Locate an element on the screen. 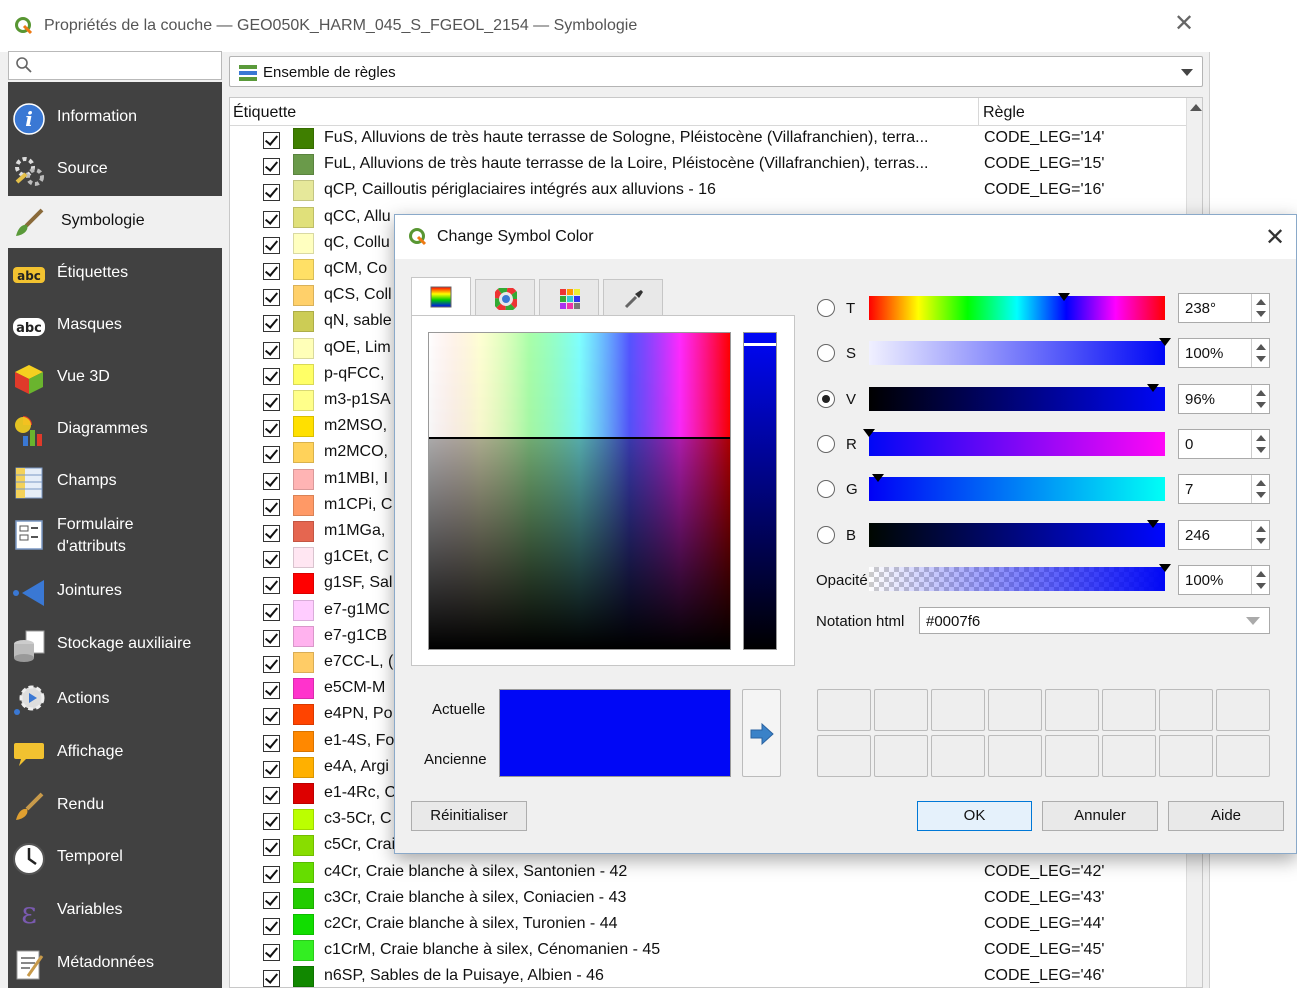 This screenshot has width=1297, height=988. chevron-down-icon is located at coordinates (1253, 621).